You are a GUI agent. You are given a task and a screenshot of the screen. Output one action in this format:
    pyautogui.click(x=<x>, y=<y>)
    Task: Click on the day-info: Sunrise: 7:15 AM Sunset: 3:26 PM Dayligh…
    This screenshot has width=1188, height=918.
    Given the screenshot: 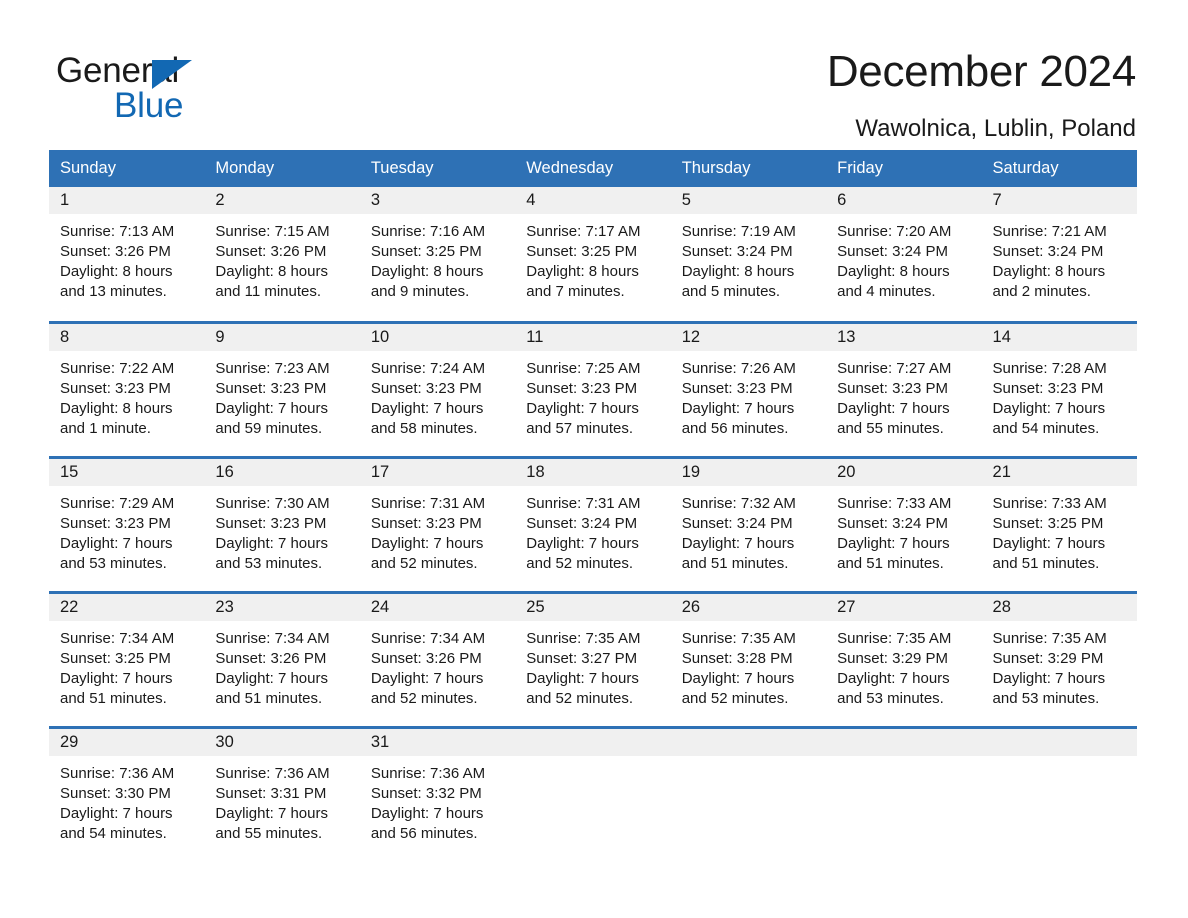 What is the action you would take?
    pyautogui.click(x=281, y=258)
    